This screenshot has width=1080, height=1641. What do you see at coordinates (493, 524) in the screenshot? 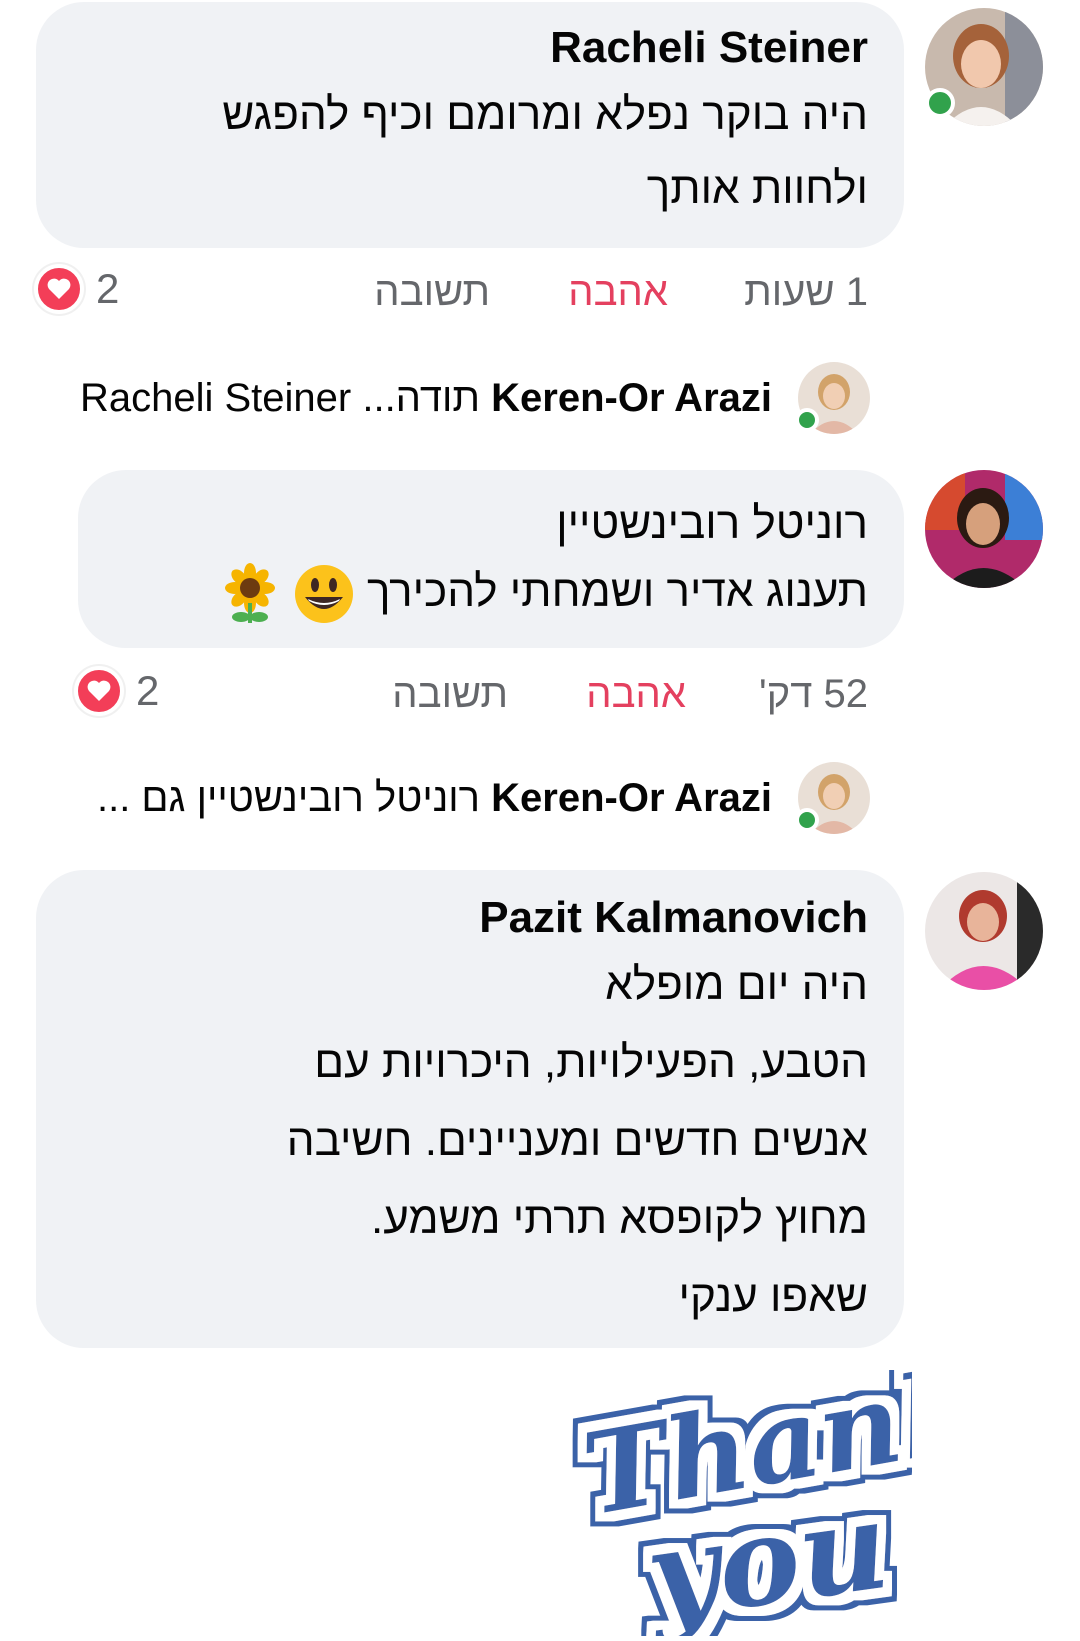
I see `comment-author: רוניטל רובינשטיין` at bounding box center [493, 524].